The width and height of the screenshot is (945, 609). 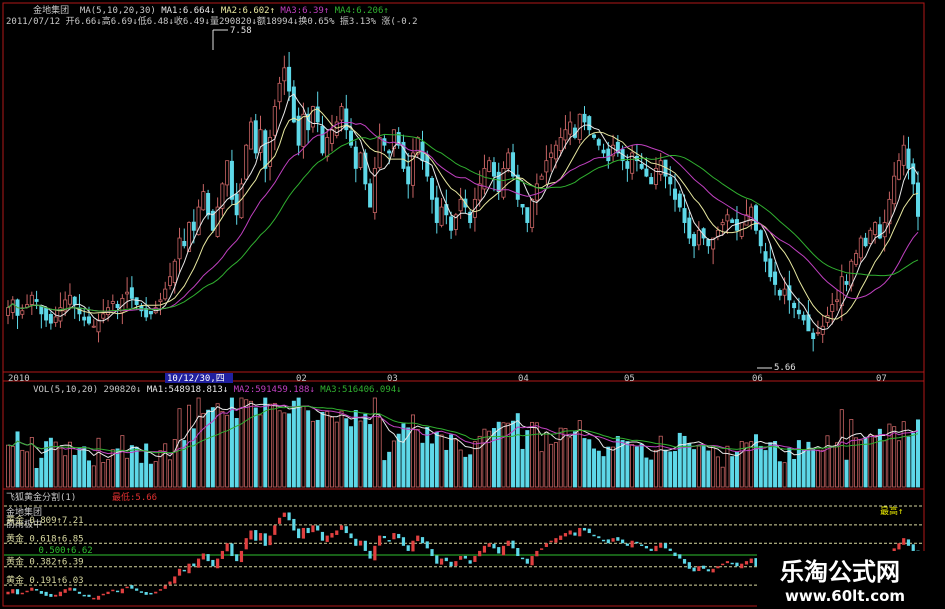 I want to click on gold-panel-low: 最低:5.66, so click(x=134, y=497).